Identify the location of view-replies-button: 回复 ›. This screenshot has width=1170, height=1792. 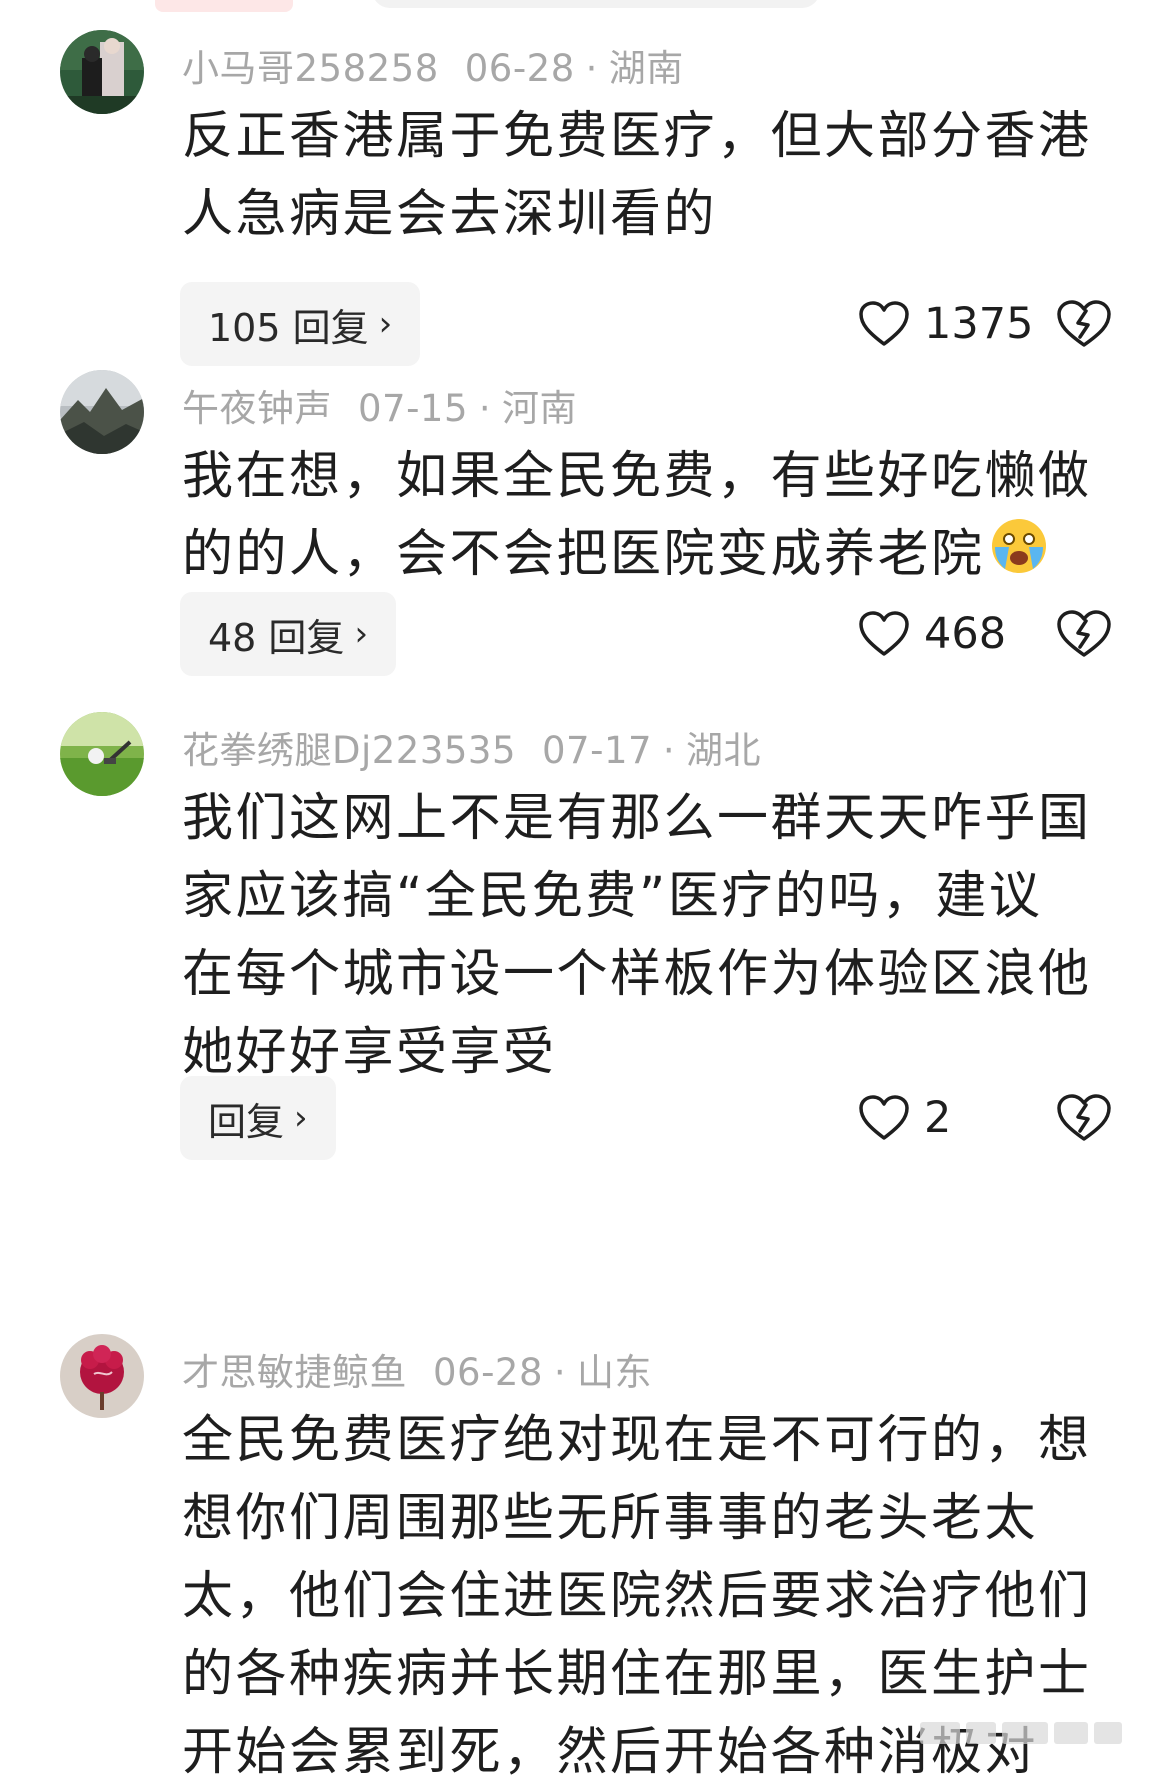
(258, 1118).